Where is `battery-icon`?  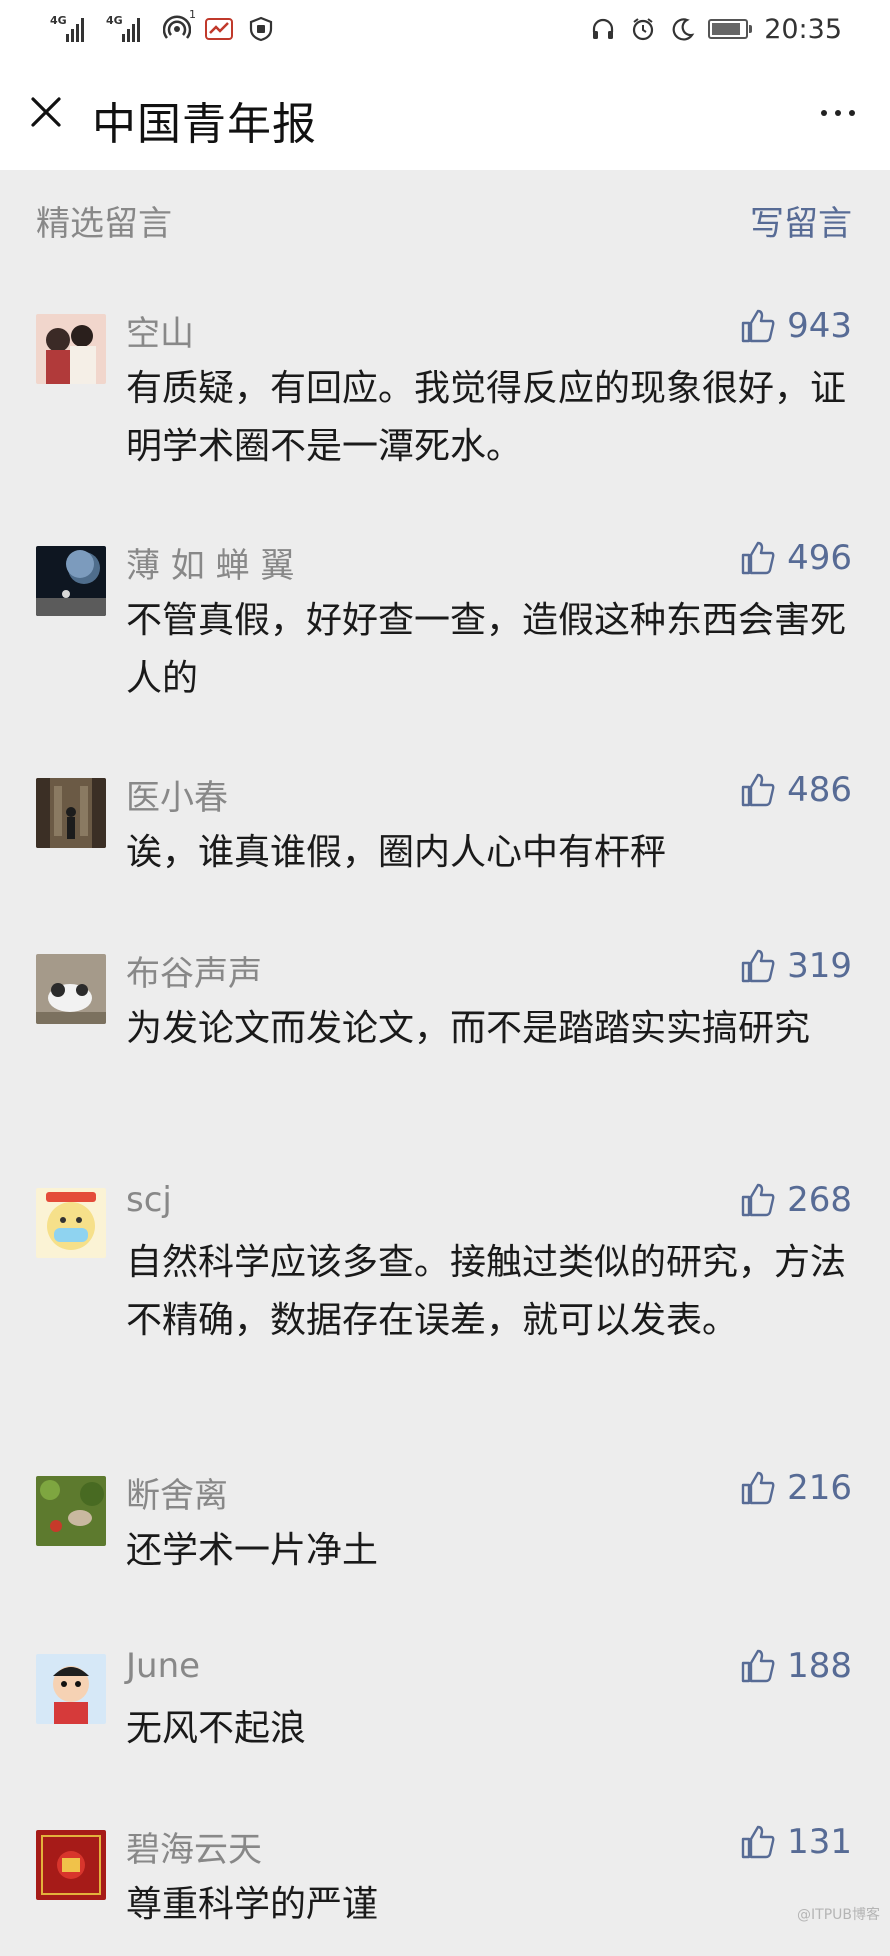
battery-icon is located at coordinates (730, 29).